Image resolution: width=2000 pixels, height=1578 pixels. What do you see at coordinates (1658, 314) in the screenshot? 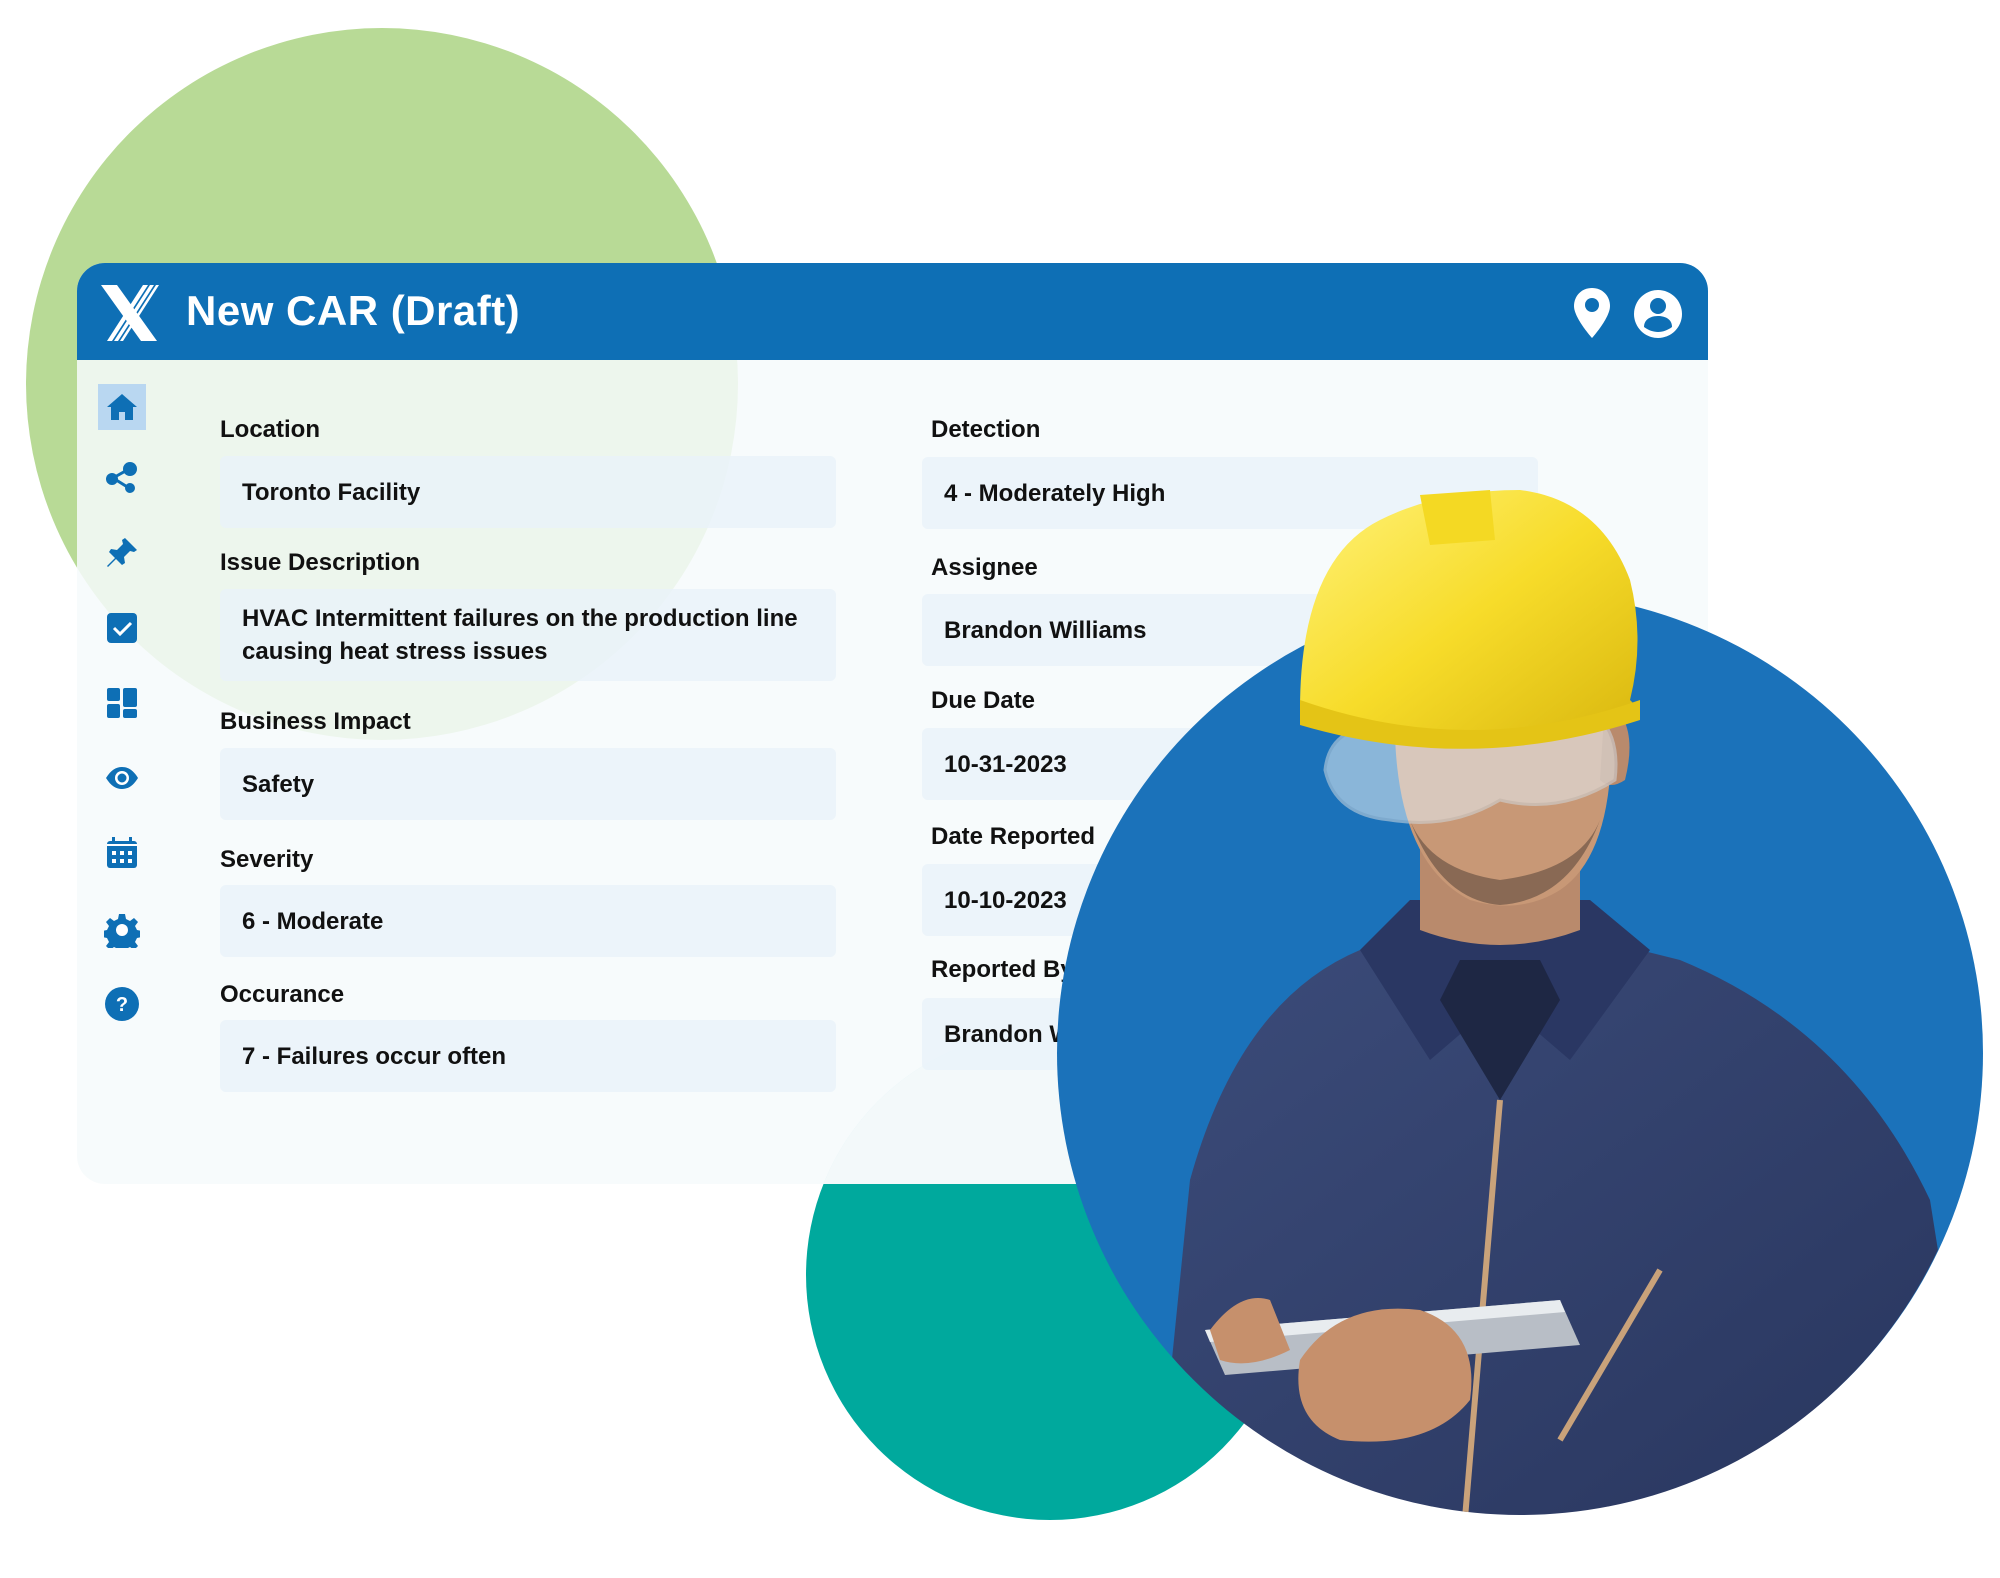
I see `user-account-icon` at bounding box center [1658, 314].